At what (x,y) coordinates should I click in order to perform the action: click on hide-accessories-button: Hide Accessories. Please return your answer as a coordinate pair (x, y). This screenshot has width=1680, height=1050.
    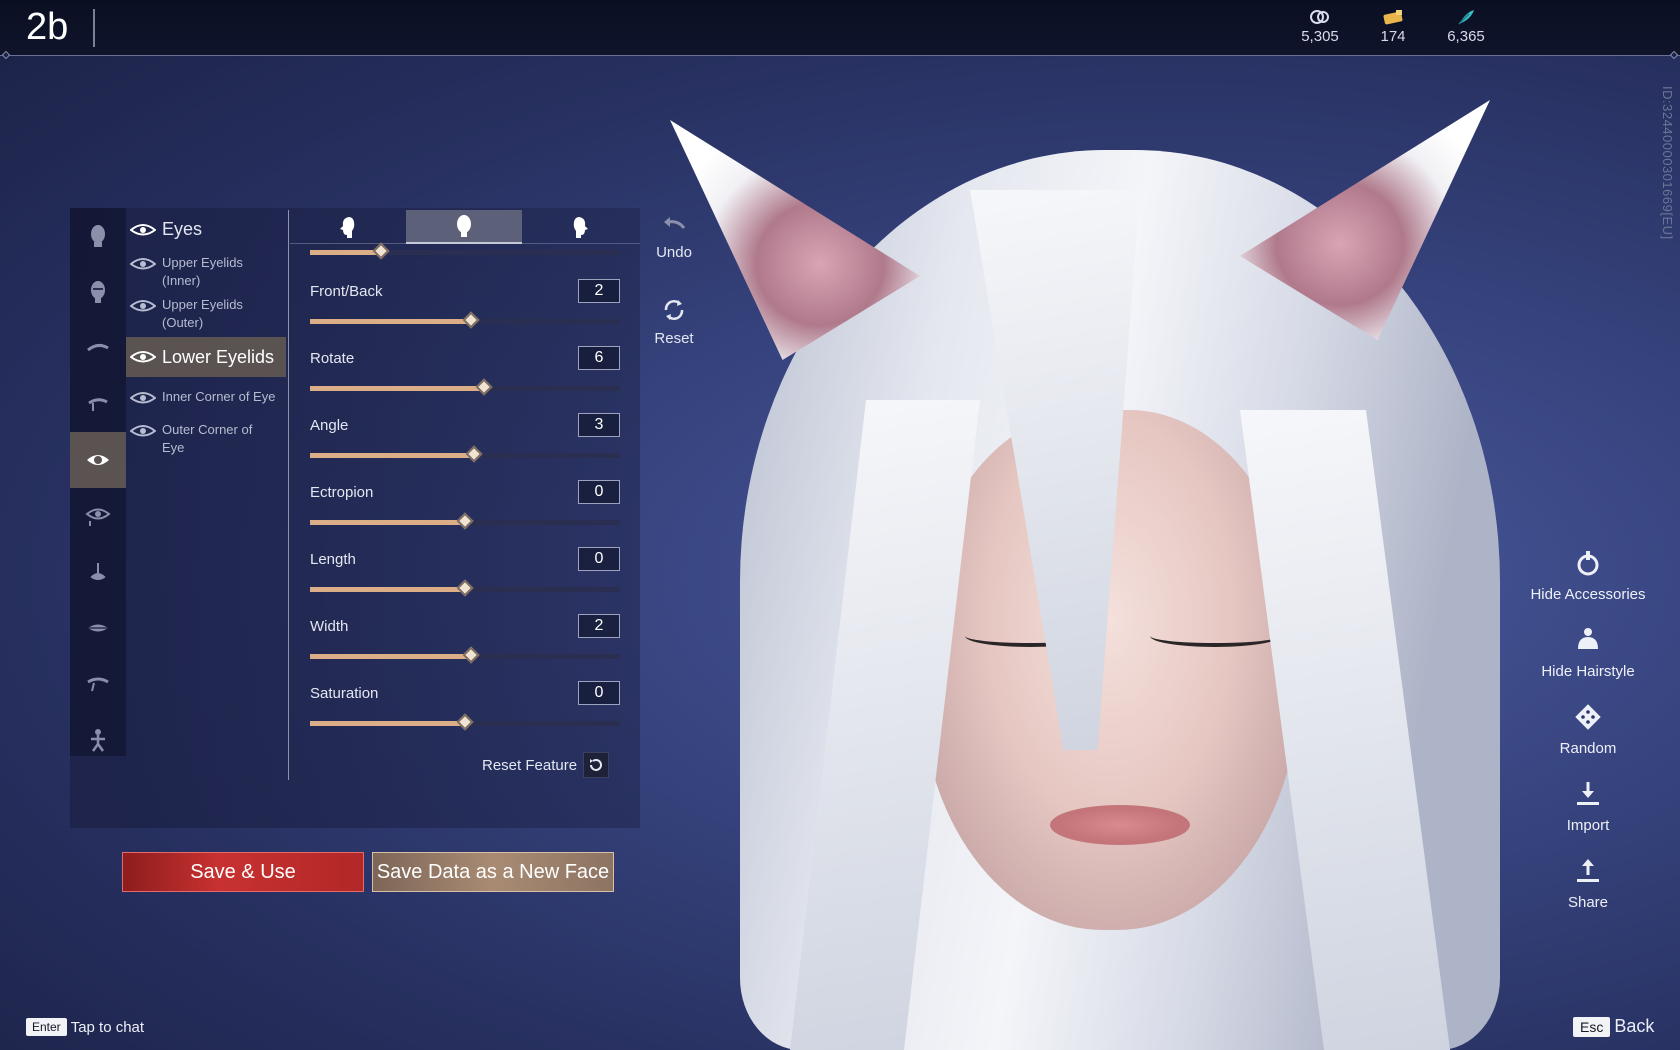
    Looking at the image, I should click on (1588, 575).